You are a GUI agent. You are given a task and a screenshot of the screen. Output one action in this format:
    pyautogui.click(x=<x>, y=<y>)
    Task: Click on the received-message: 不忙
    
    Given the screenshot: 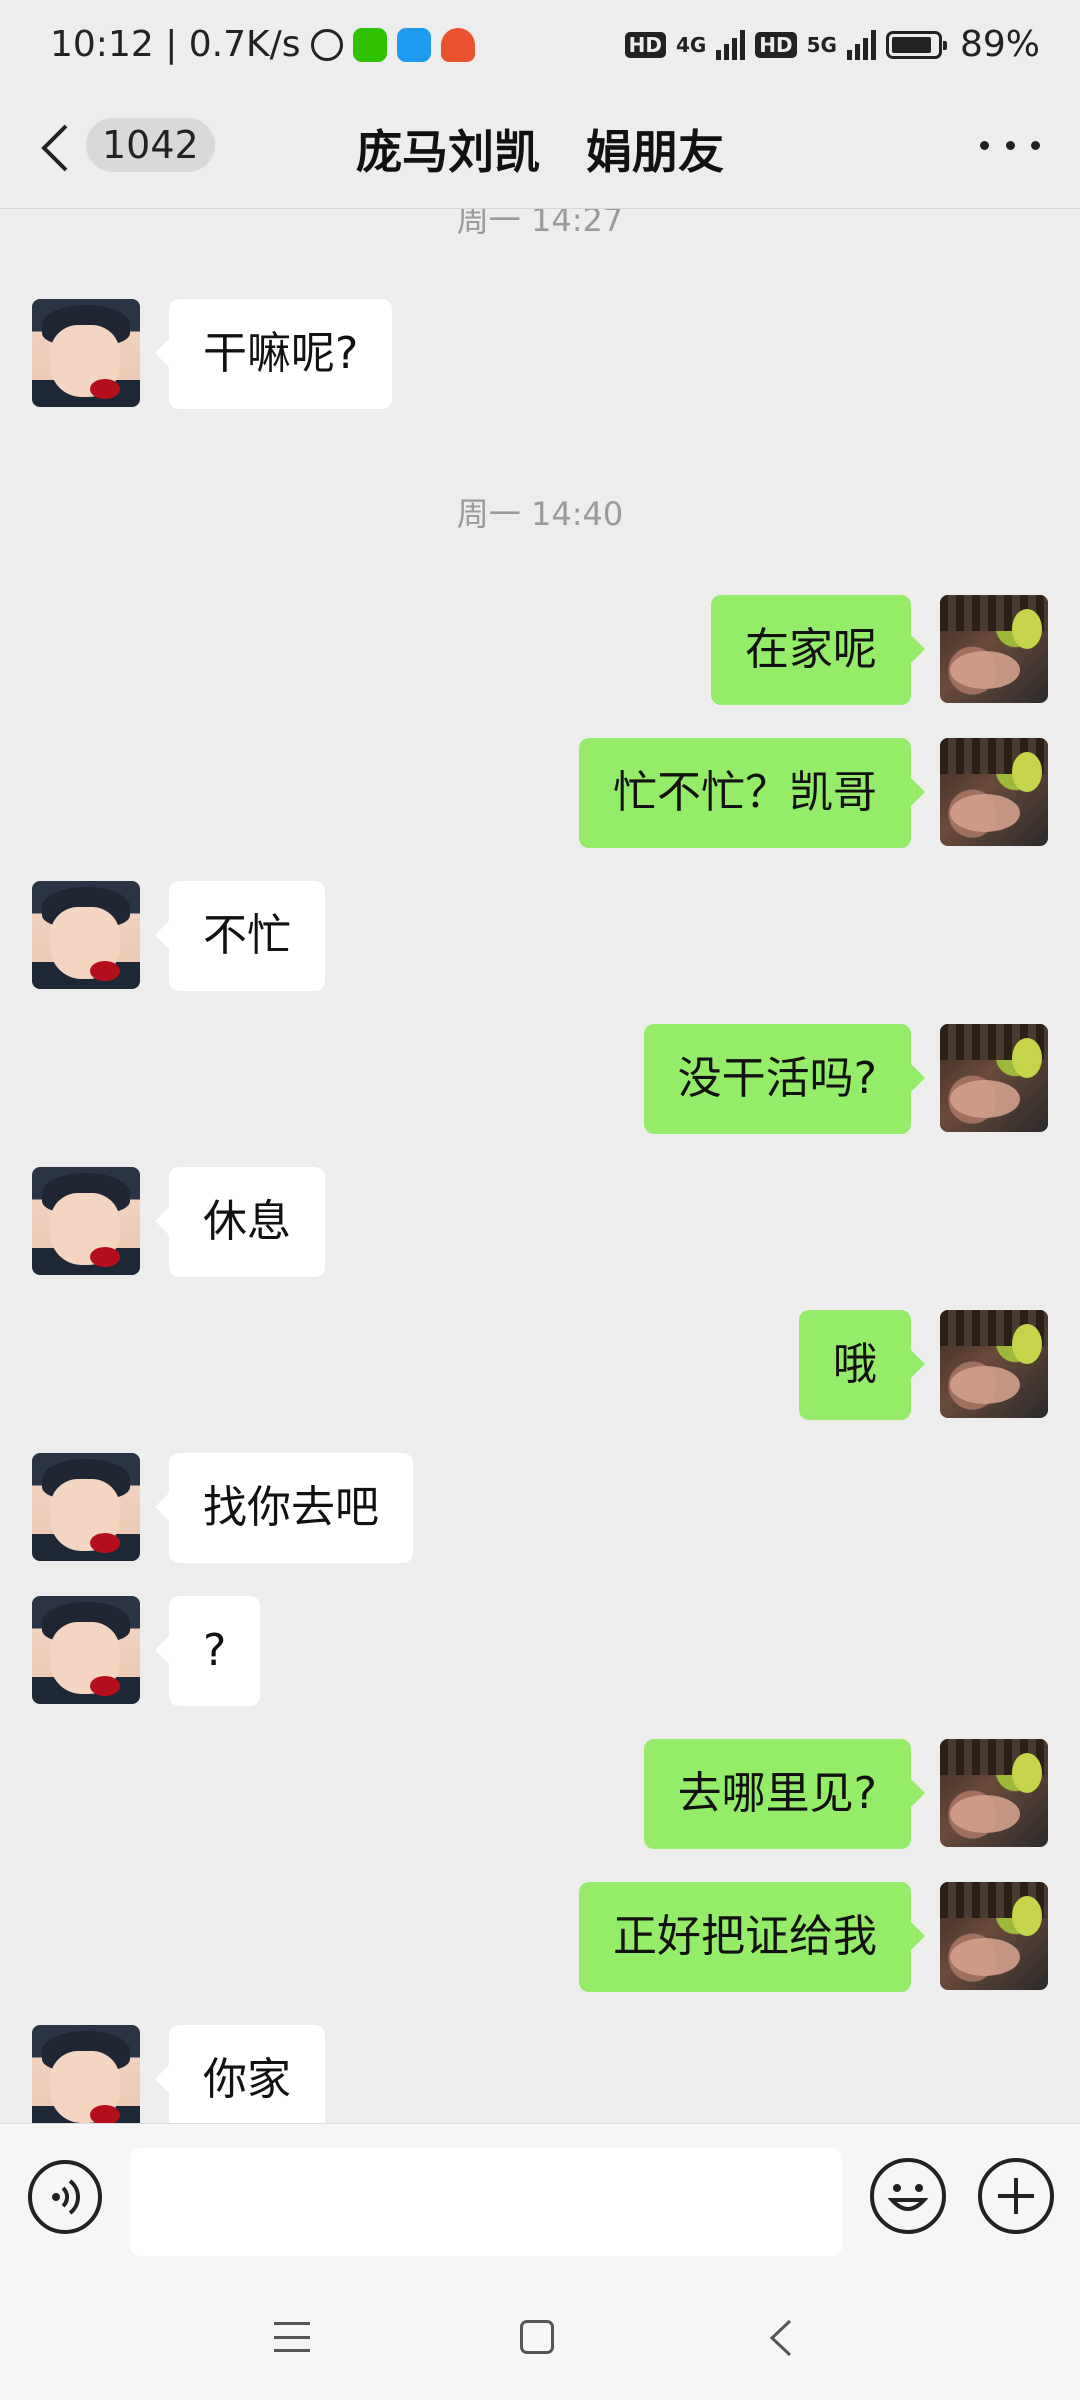 What is the action you would take?
    pyautogui.click(x=240, y=936)
    